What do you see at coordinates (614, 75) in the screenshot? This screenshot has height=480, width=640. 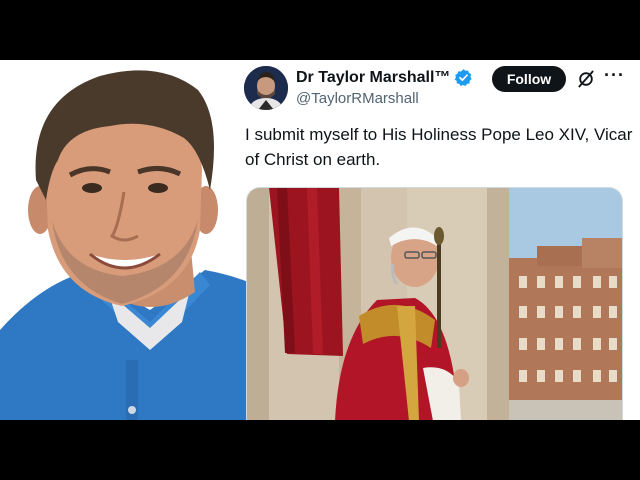 I see `more-icon: ···` at bounding box center [614, 75].